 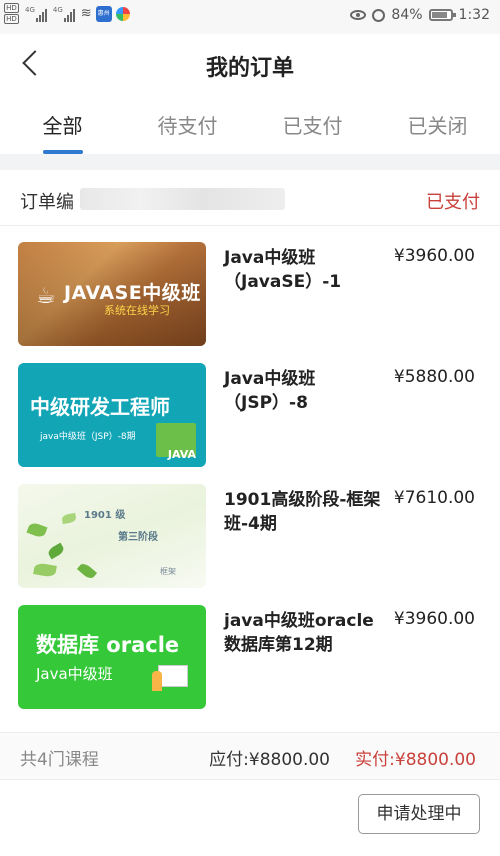 I want to click on course-thumbnail: 中级研发工程师 java中级班（JSP）-8期 JAVA, so click(x=112, y=415).